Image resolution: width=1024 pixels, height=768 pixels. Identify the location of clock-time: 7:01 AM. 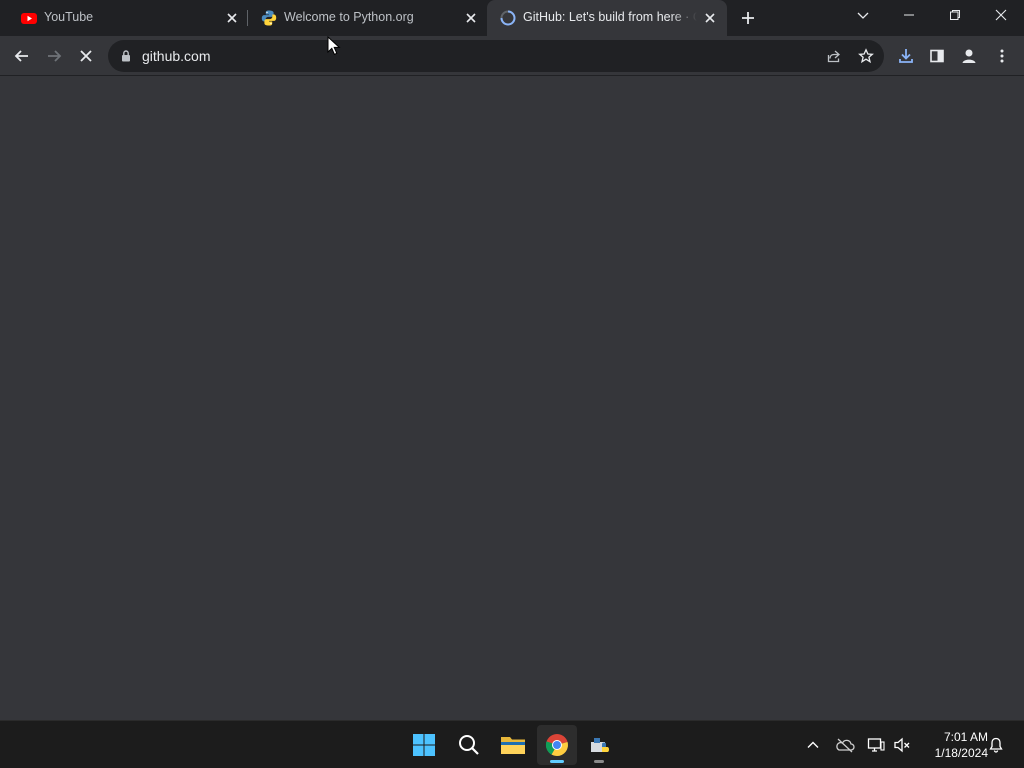
(965, 737).